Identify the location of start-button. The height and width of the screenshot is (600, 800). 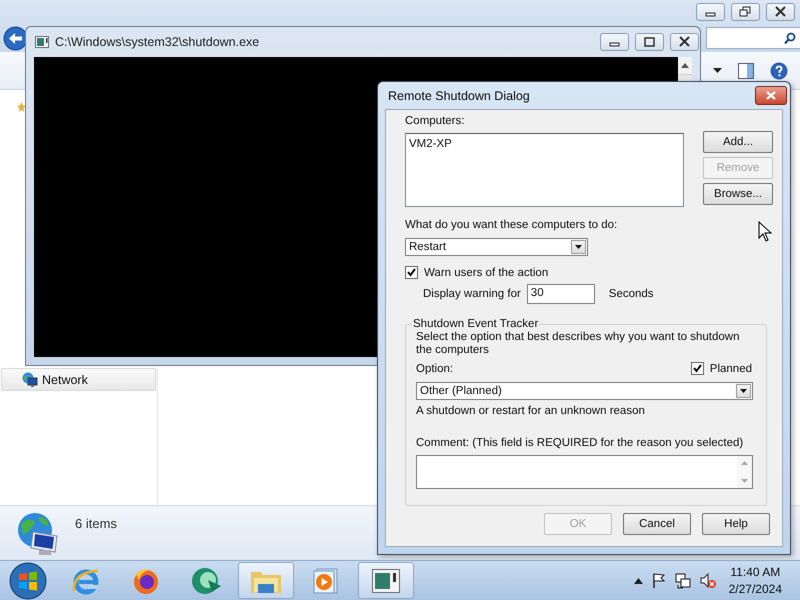
(28, 581).